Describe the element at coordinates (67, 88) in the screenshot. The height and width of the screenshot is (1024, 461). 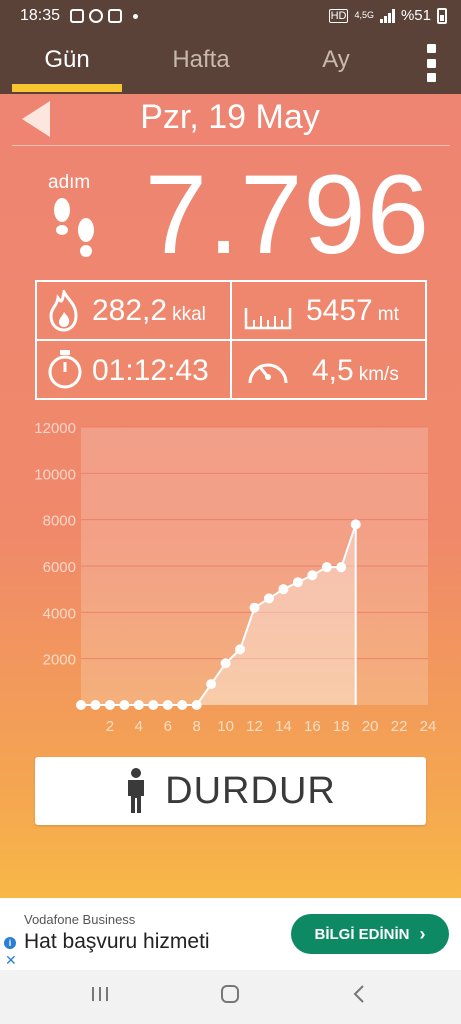
I see `active-tab-indicator` at that location.